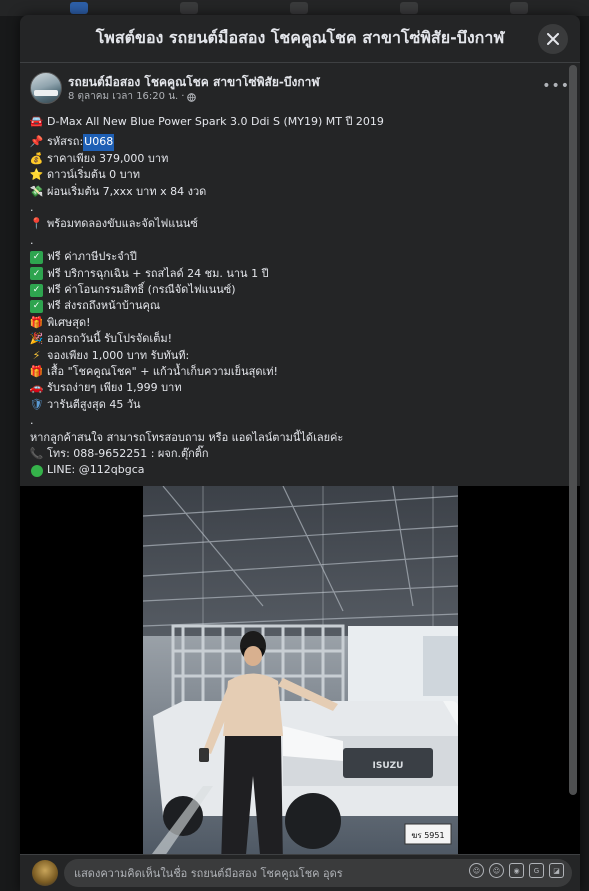 This screenshot has width=589, height=891. What do you see at coordinates (65, 142) in the screenshot?
I see `code-label: รหัสรถ:` at bounding box center [65, 142].